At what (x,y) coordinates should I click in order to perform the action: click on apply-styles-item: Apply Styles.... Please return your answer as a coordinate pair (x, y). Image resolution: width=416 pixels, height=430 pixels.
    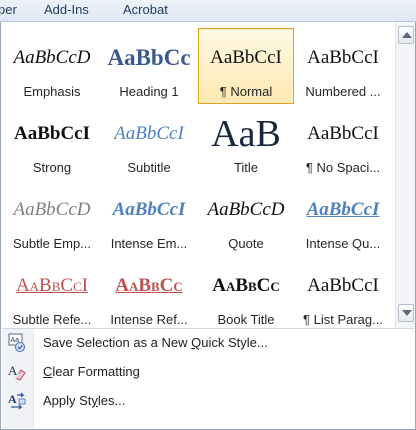
    Looking at the image, I should click on (220, 401).